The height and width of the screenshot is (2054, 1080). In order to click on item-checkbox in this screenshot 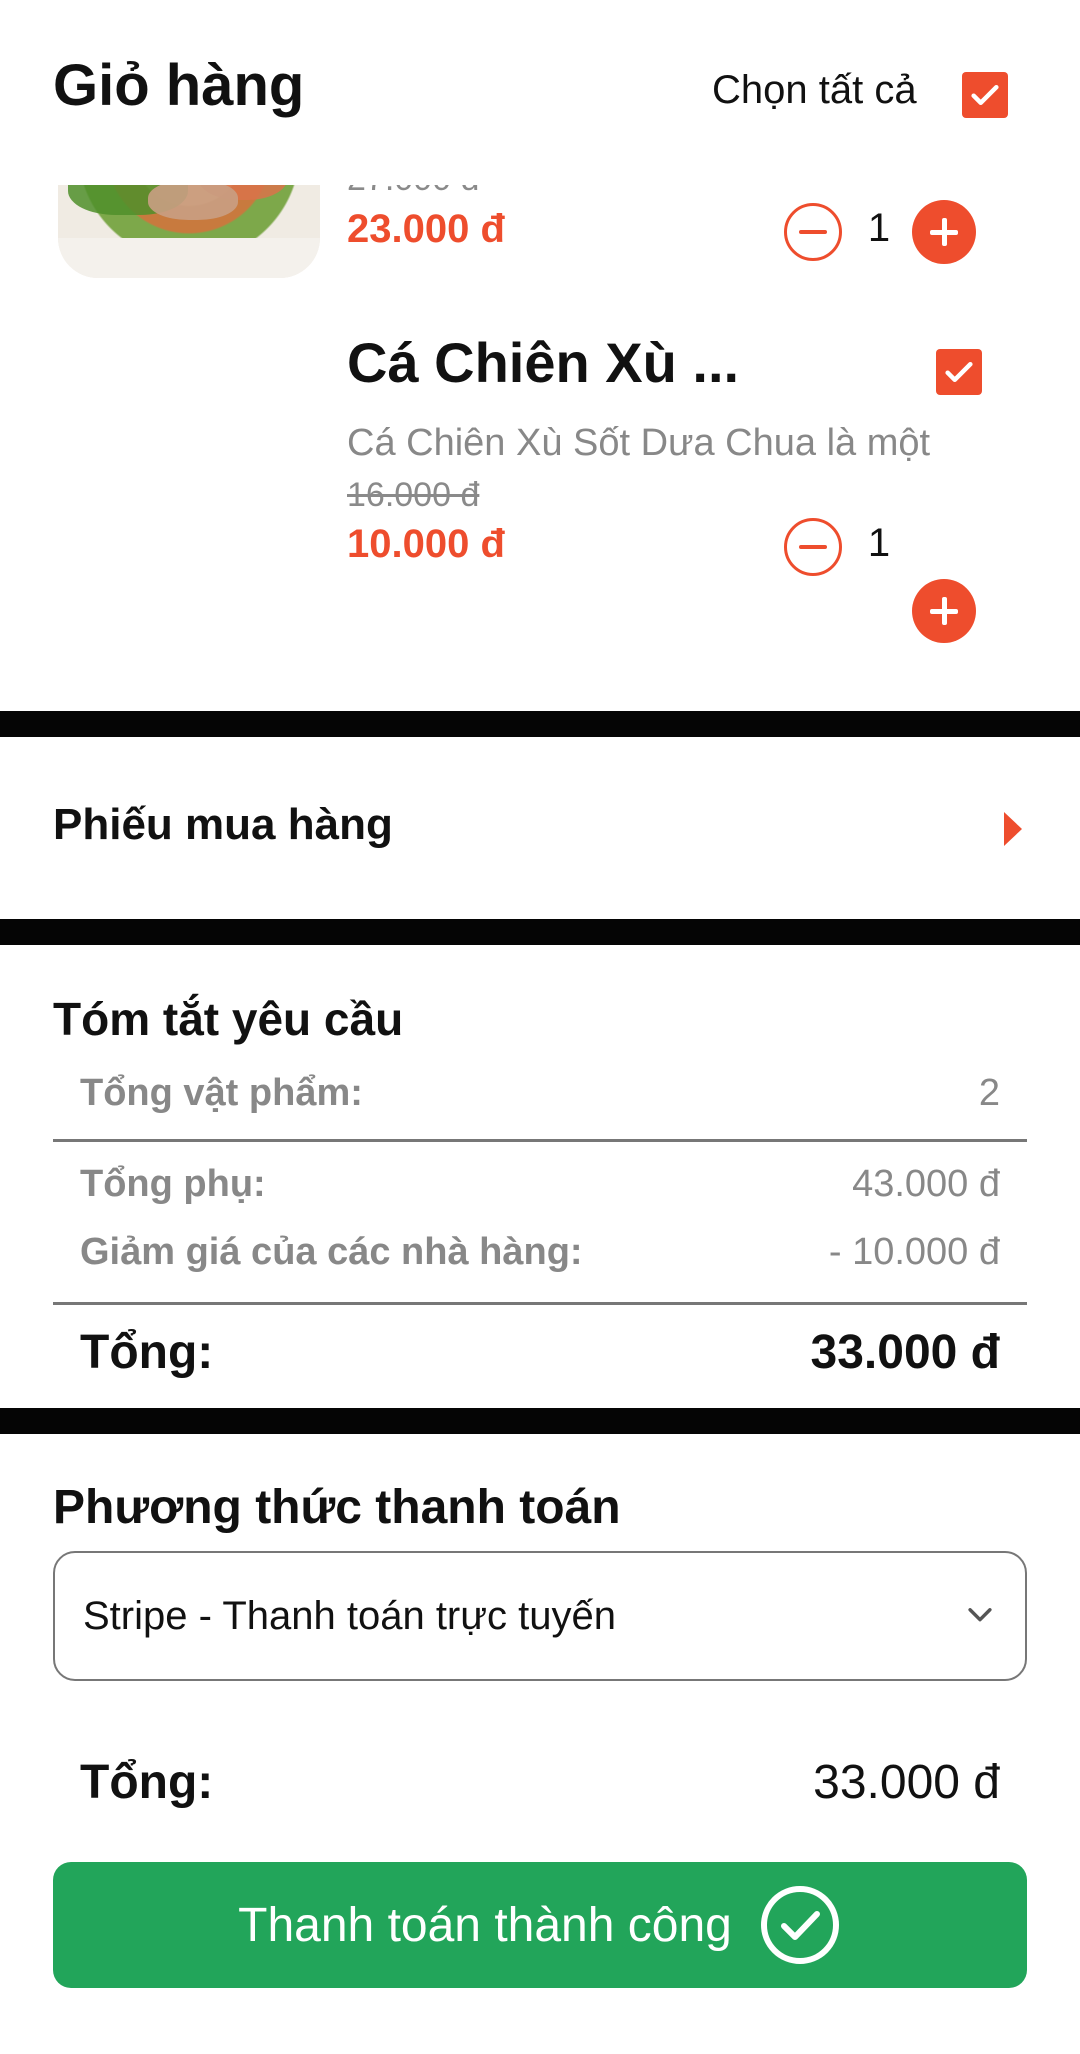, I will do `click(959, 372)`.